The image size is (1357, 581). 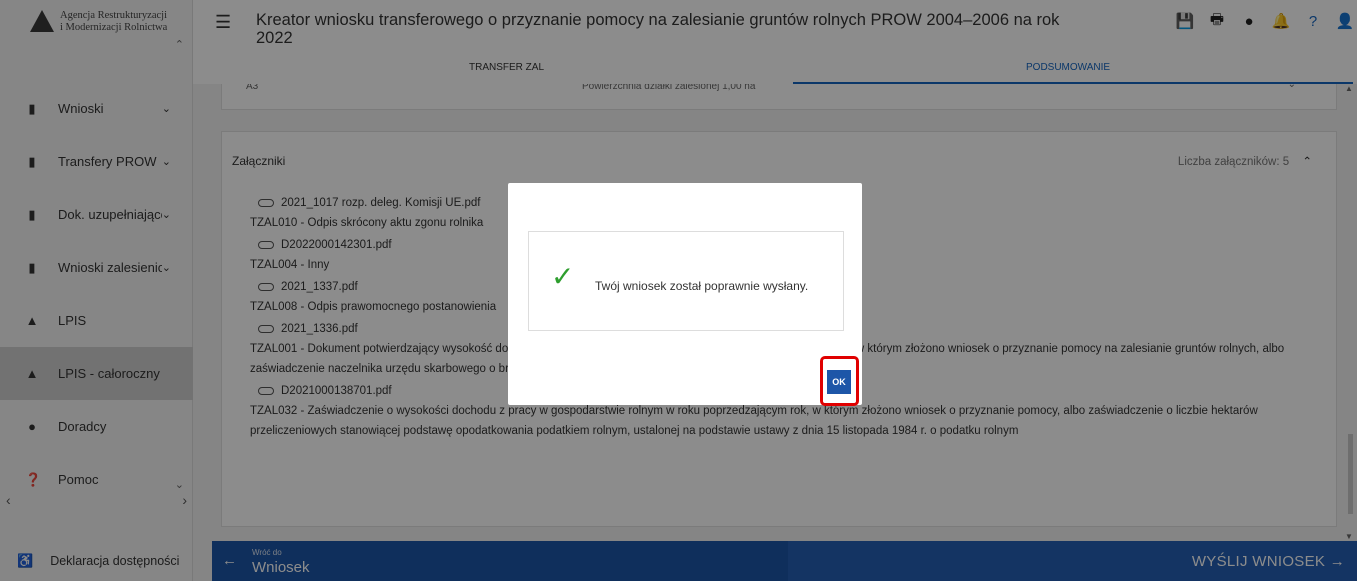 I want to click on checkmark-icon: ✓, so click(x=563, y=276).